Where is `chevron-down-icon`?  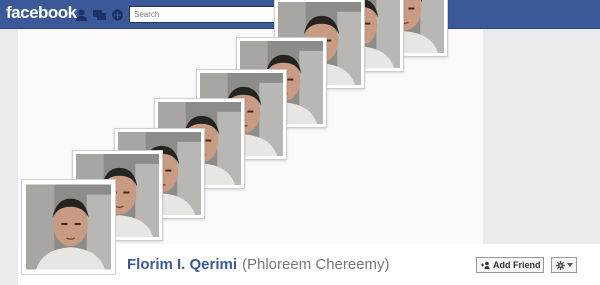
chevron-down-icon is located at coordinates (569, 265).